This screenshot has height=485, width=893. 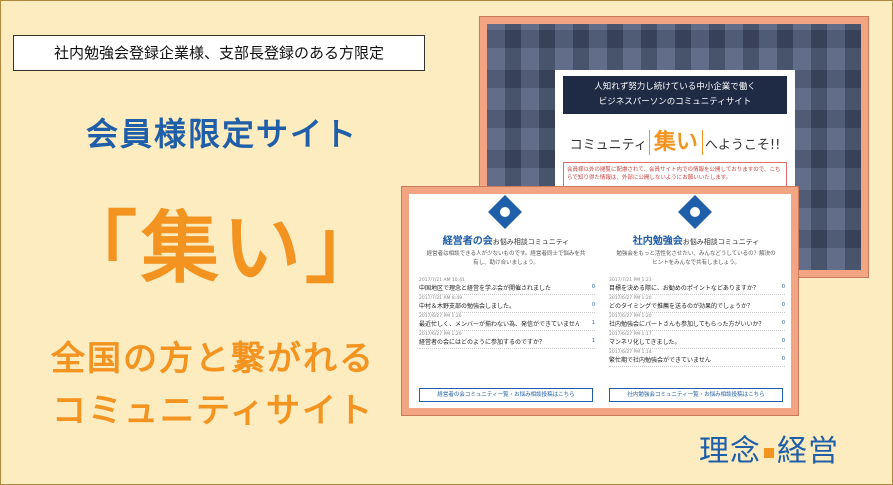 I want to click on tagline-line-1: 全国の方と繋がれる, so click(x=213, y=359).